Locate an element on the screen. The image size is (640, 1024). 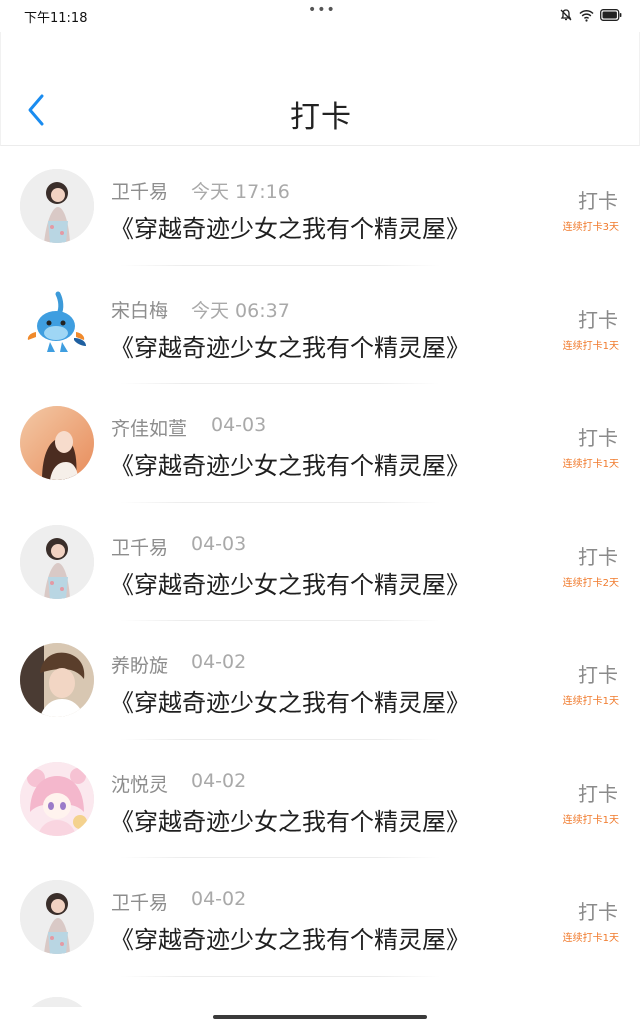
mute-icon is located at coordinates (566, 15).